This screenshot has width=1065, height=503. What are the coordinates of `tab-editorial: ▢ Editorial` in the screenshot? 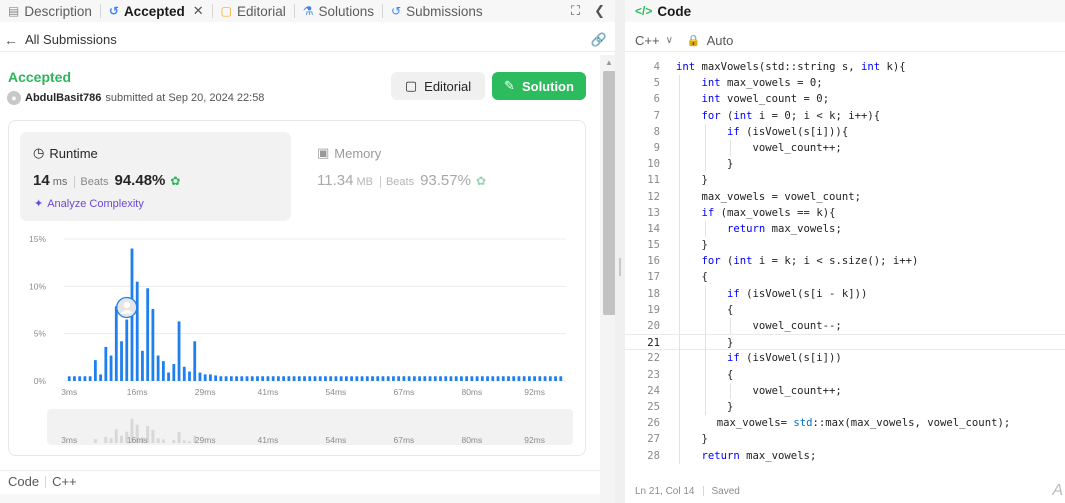 It's located at (253, 11).